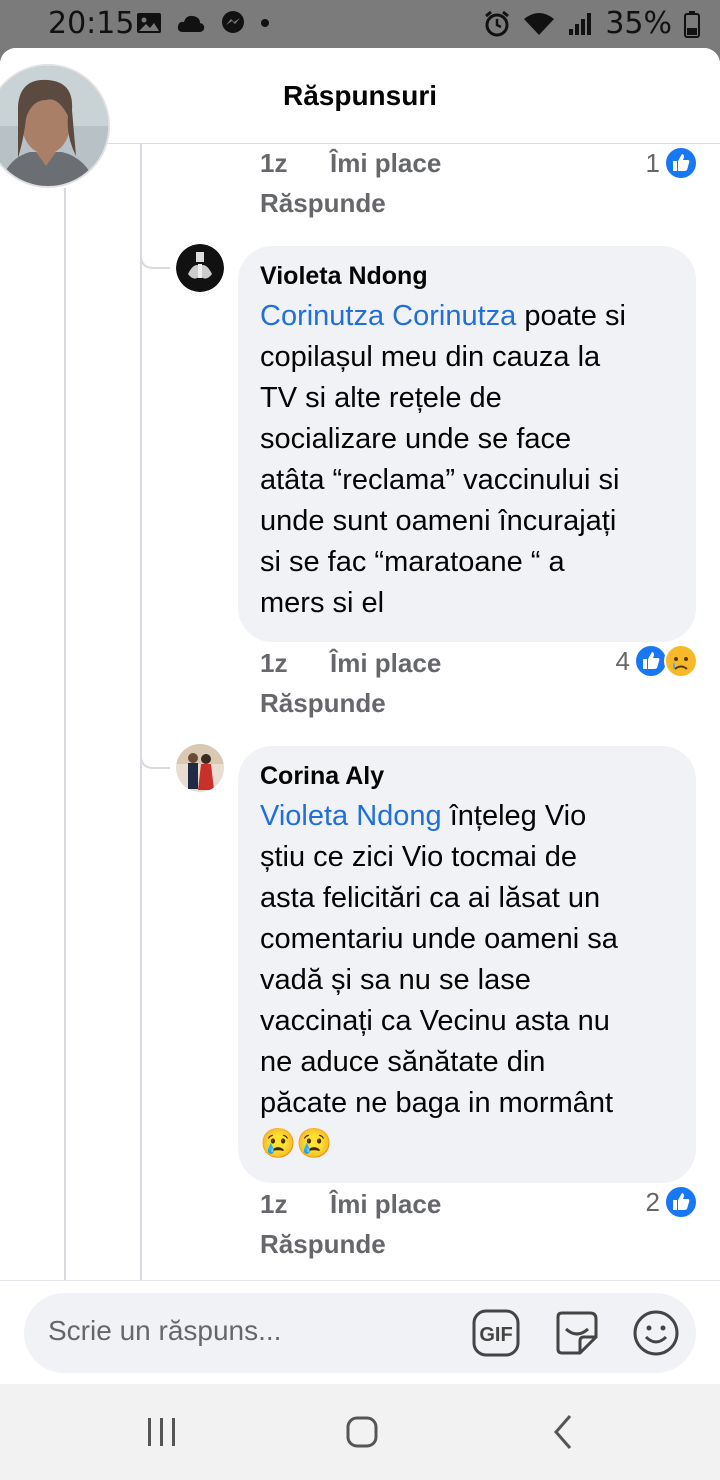  Describe the element at coordinates (360, 24) in the screenshot. I see `status-bar: 20:15 35%` at that location.